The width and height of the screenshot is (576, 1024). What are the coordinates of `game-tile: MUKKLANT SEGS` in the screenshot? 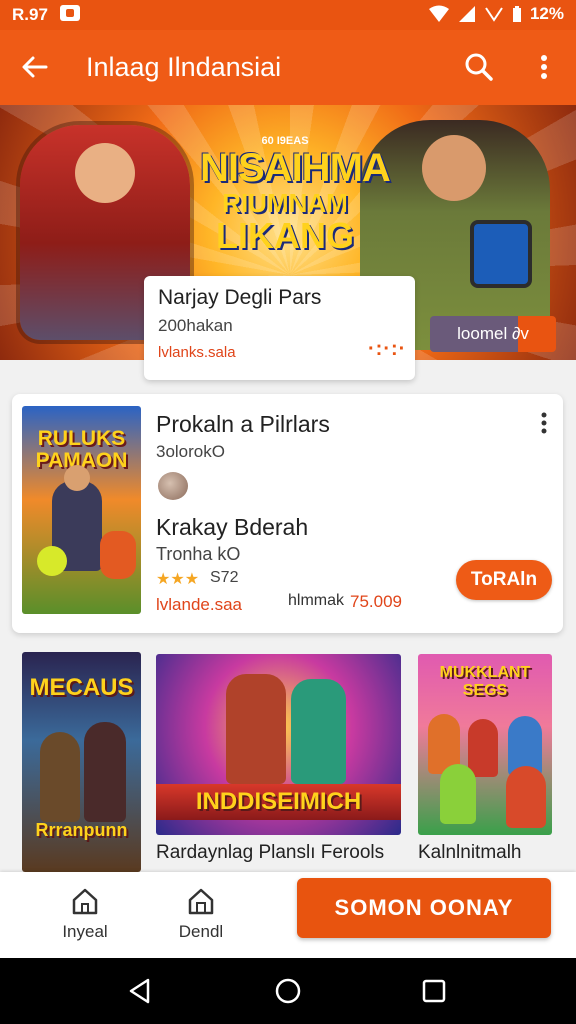 It's located at (485, 744).